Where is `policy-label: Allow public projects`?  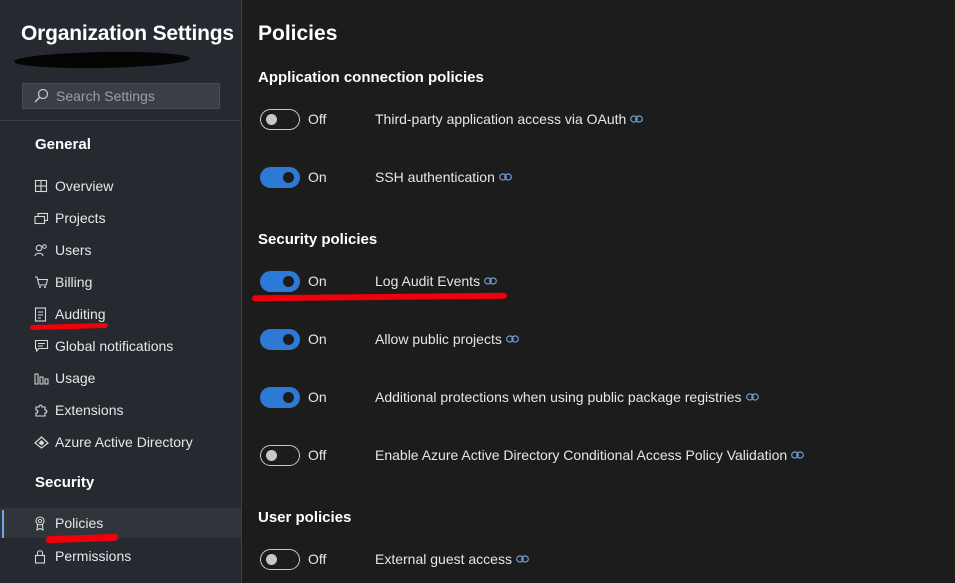 policy-label: Allow public projects is located at coordinates (447, 339).